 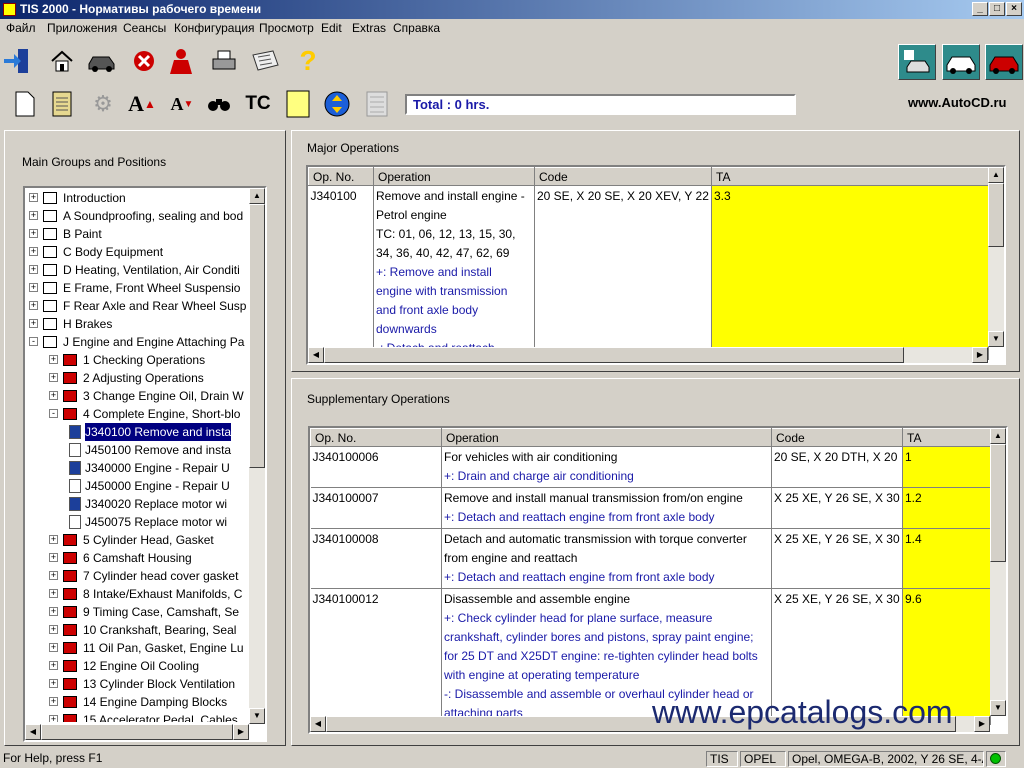 I want to click on tree-item: +12 Engine Oil Cooling, so click(x=136, y=666).